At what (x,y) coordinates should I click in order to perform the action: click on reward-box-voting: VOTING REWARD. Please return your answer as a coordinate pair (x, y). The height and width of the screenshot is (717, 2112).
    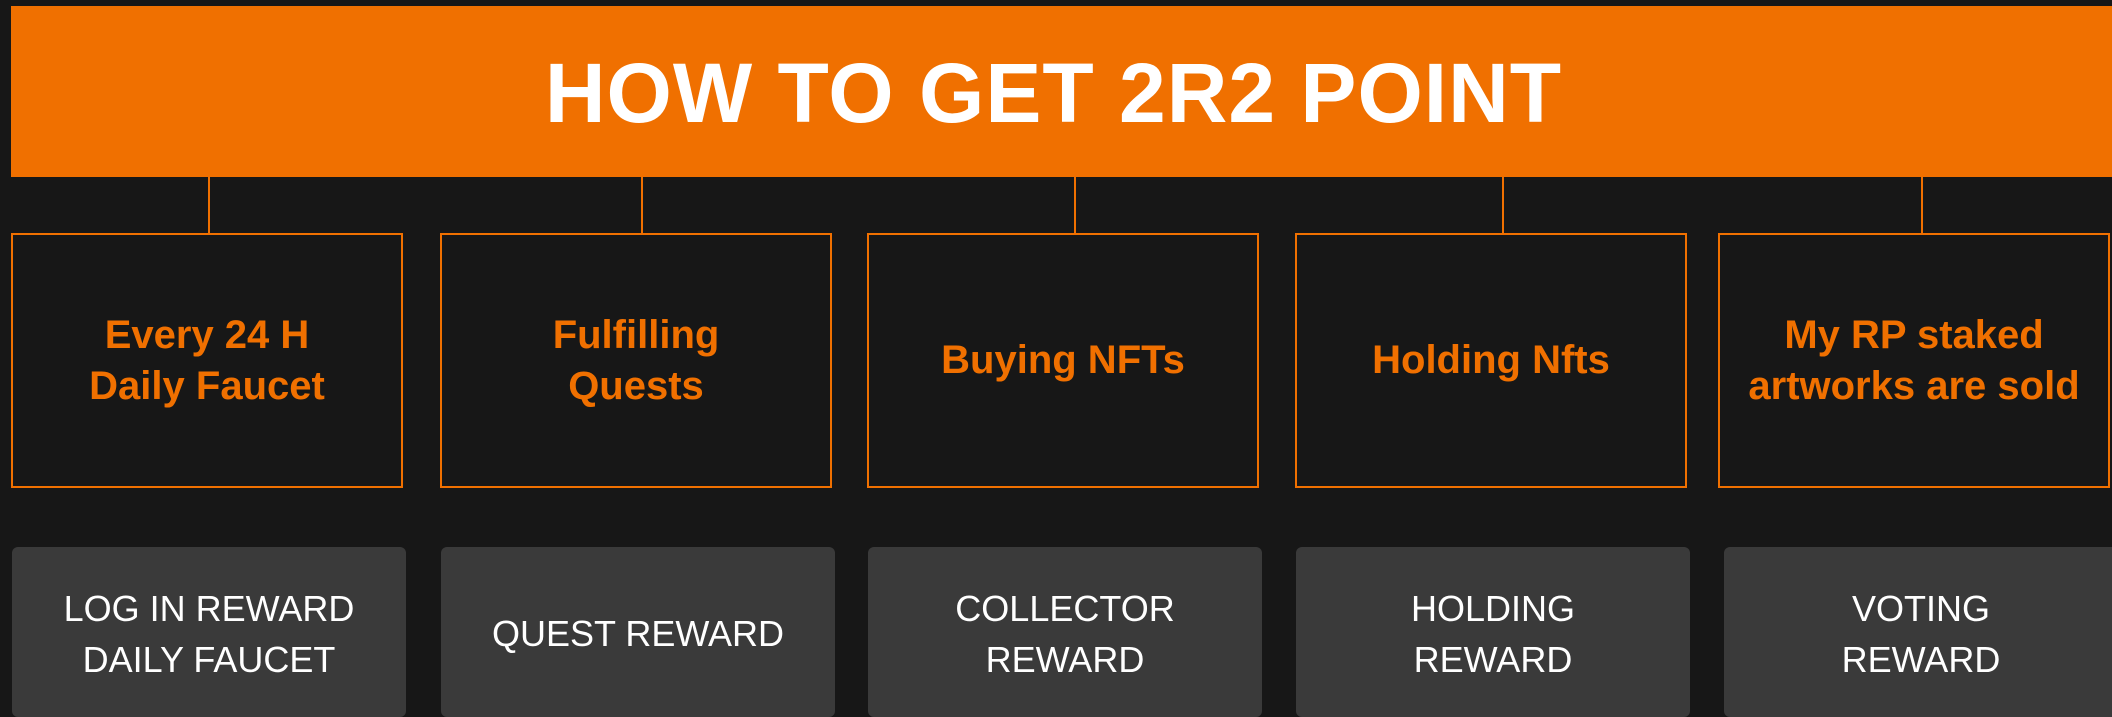
    Looking at the image, I should click on (1918, 632).